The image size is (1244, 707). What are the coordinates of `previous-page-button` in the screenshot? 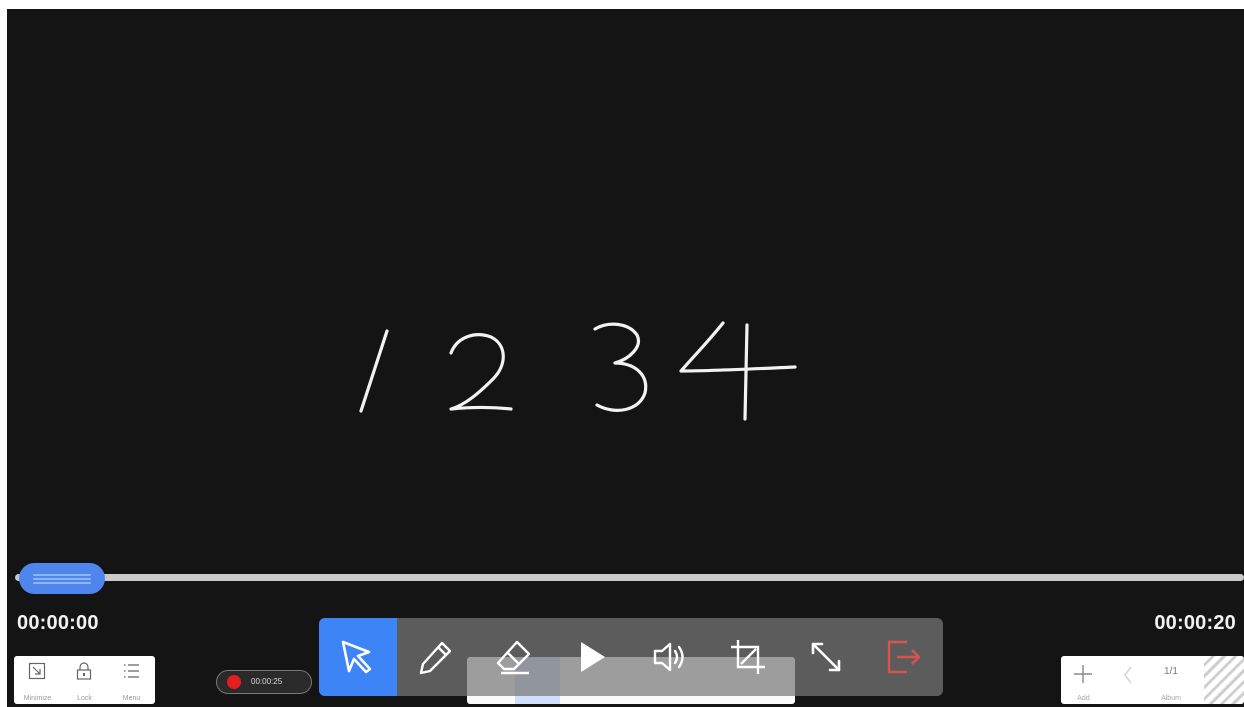 It's located at (1128, 680).